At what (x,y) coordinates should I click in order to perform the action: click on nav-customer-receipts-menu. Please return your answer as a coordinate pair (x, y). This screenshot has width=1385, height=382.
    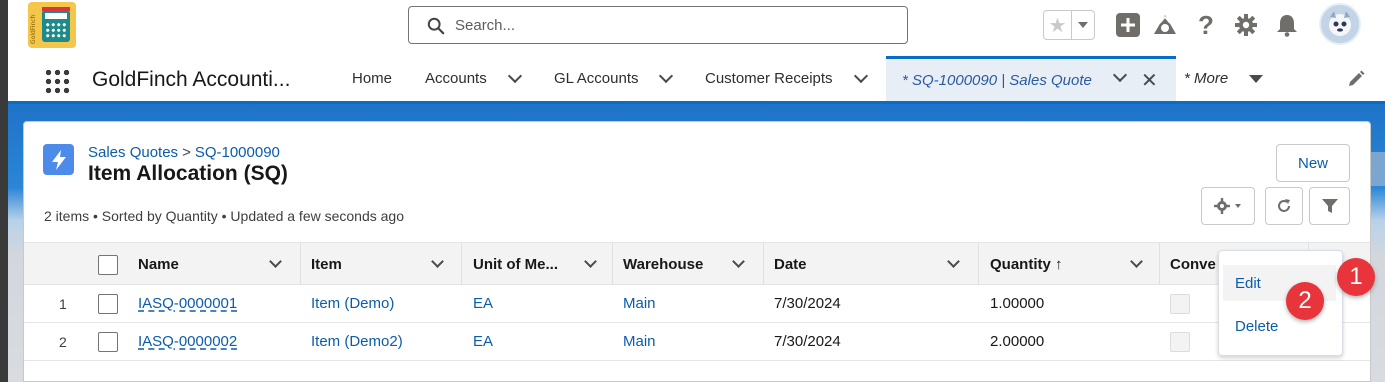
    Looking at the image, I should click on (861, 78).